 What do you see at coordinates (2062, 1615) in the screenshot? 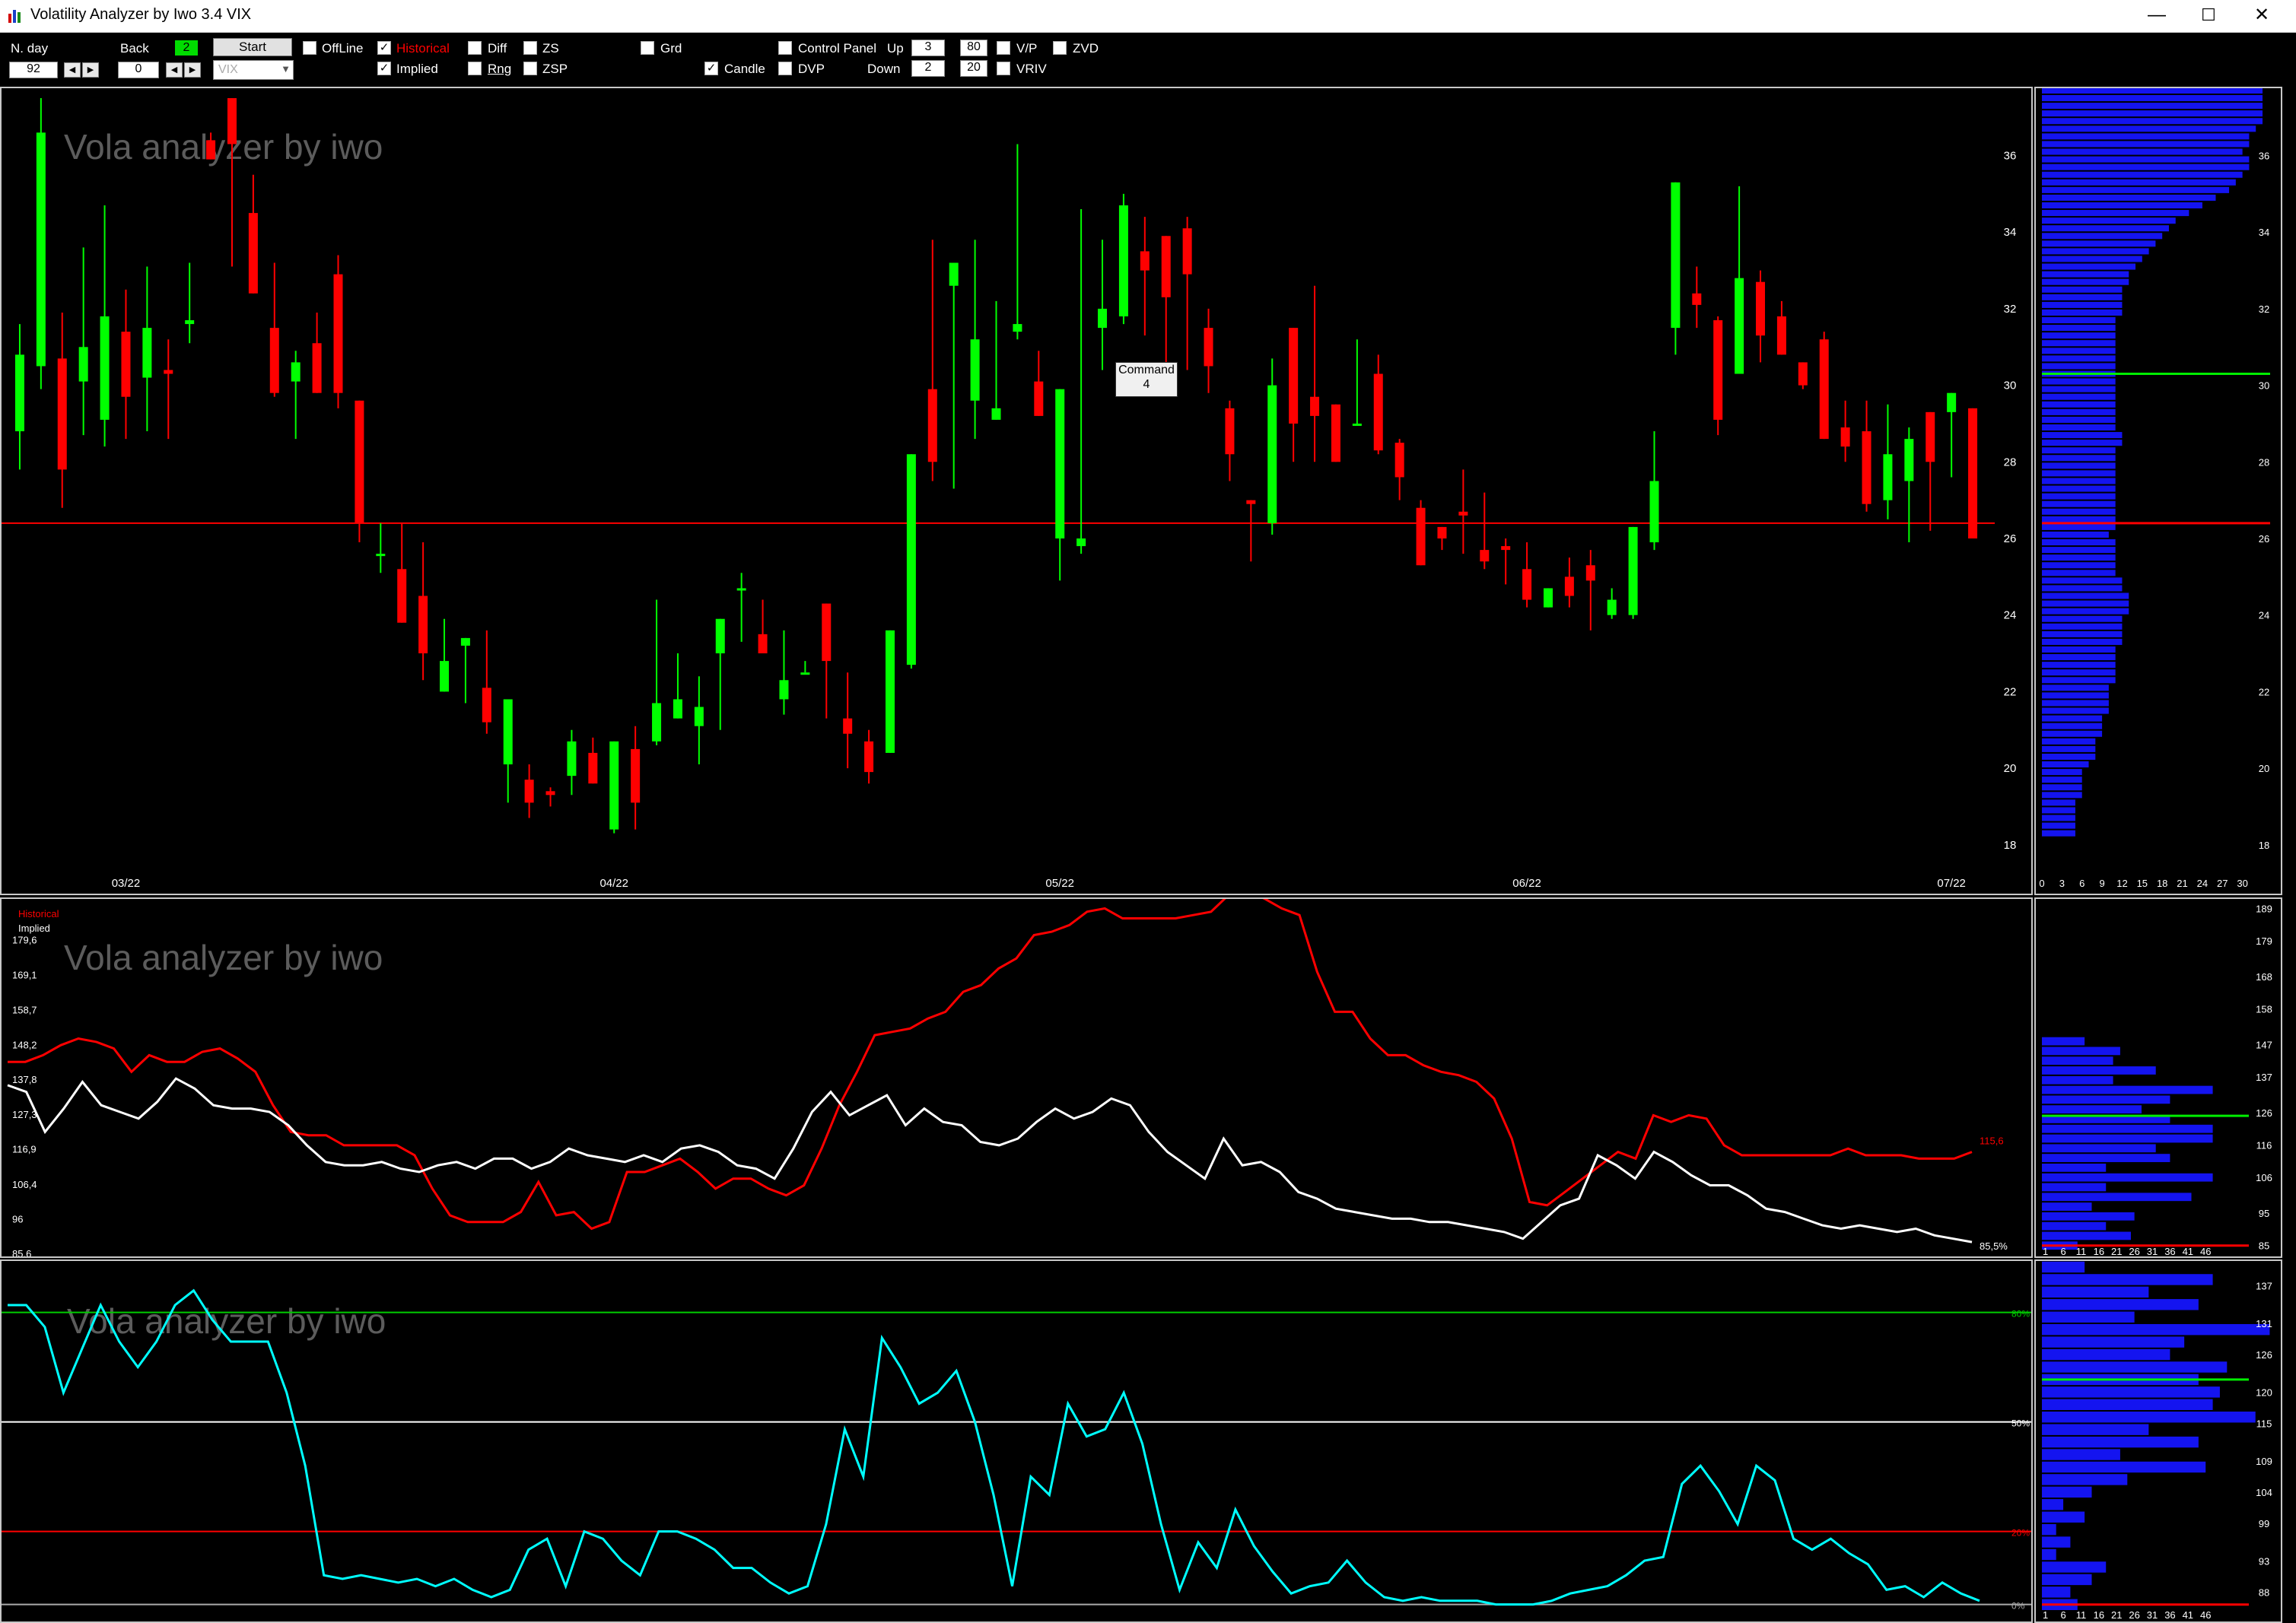
I see `profile-x-tick: 6` at bounding box center [2062, 1615].